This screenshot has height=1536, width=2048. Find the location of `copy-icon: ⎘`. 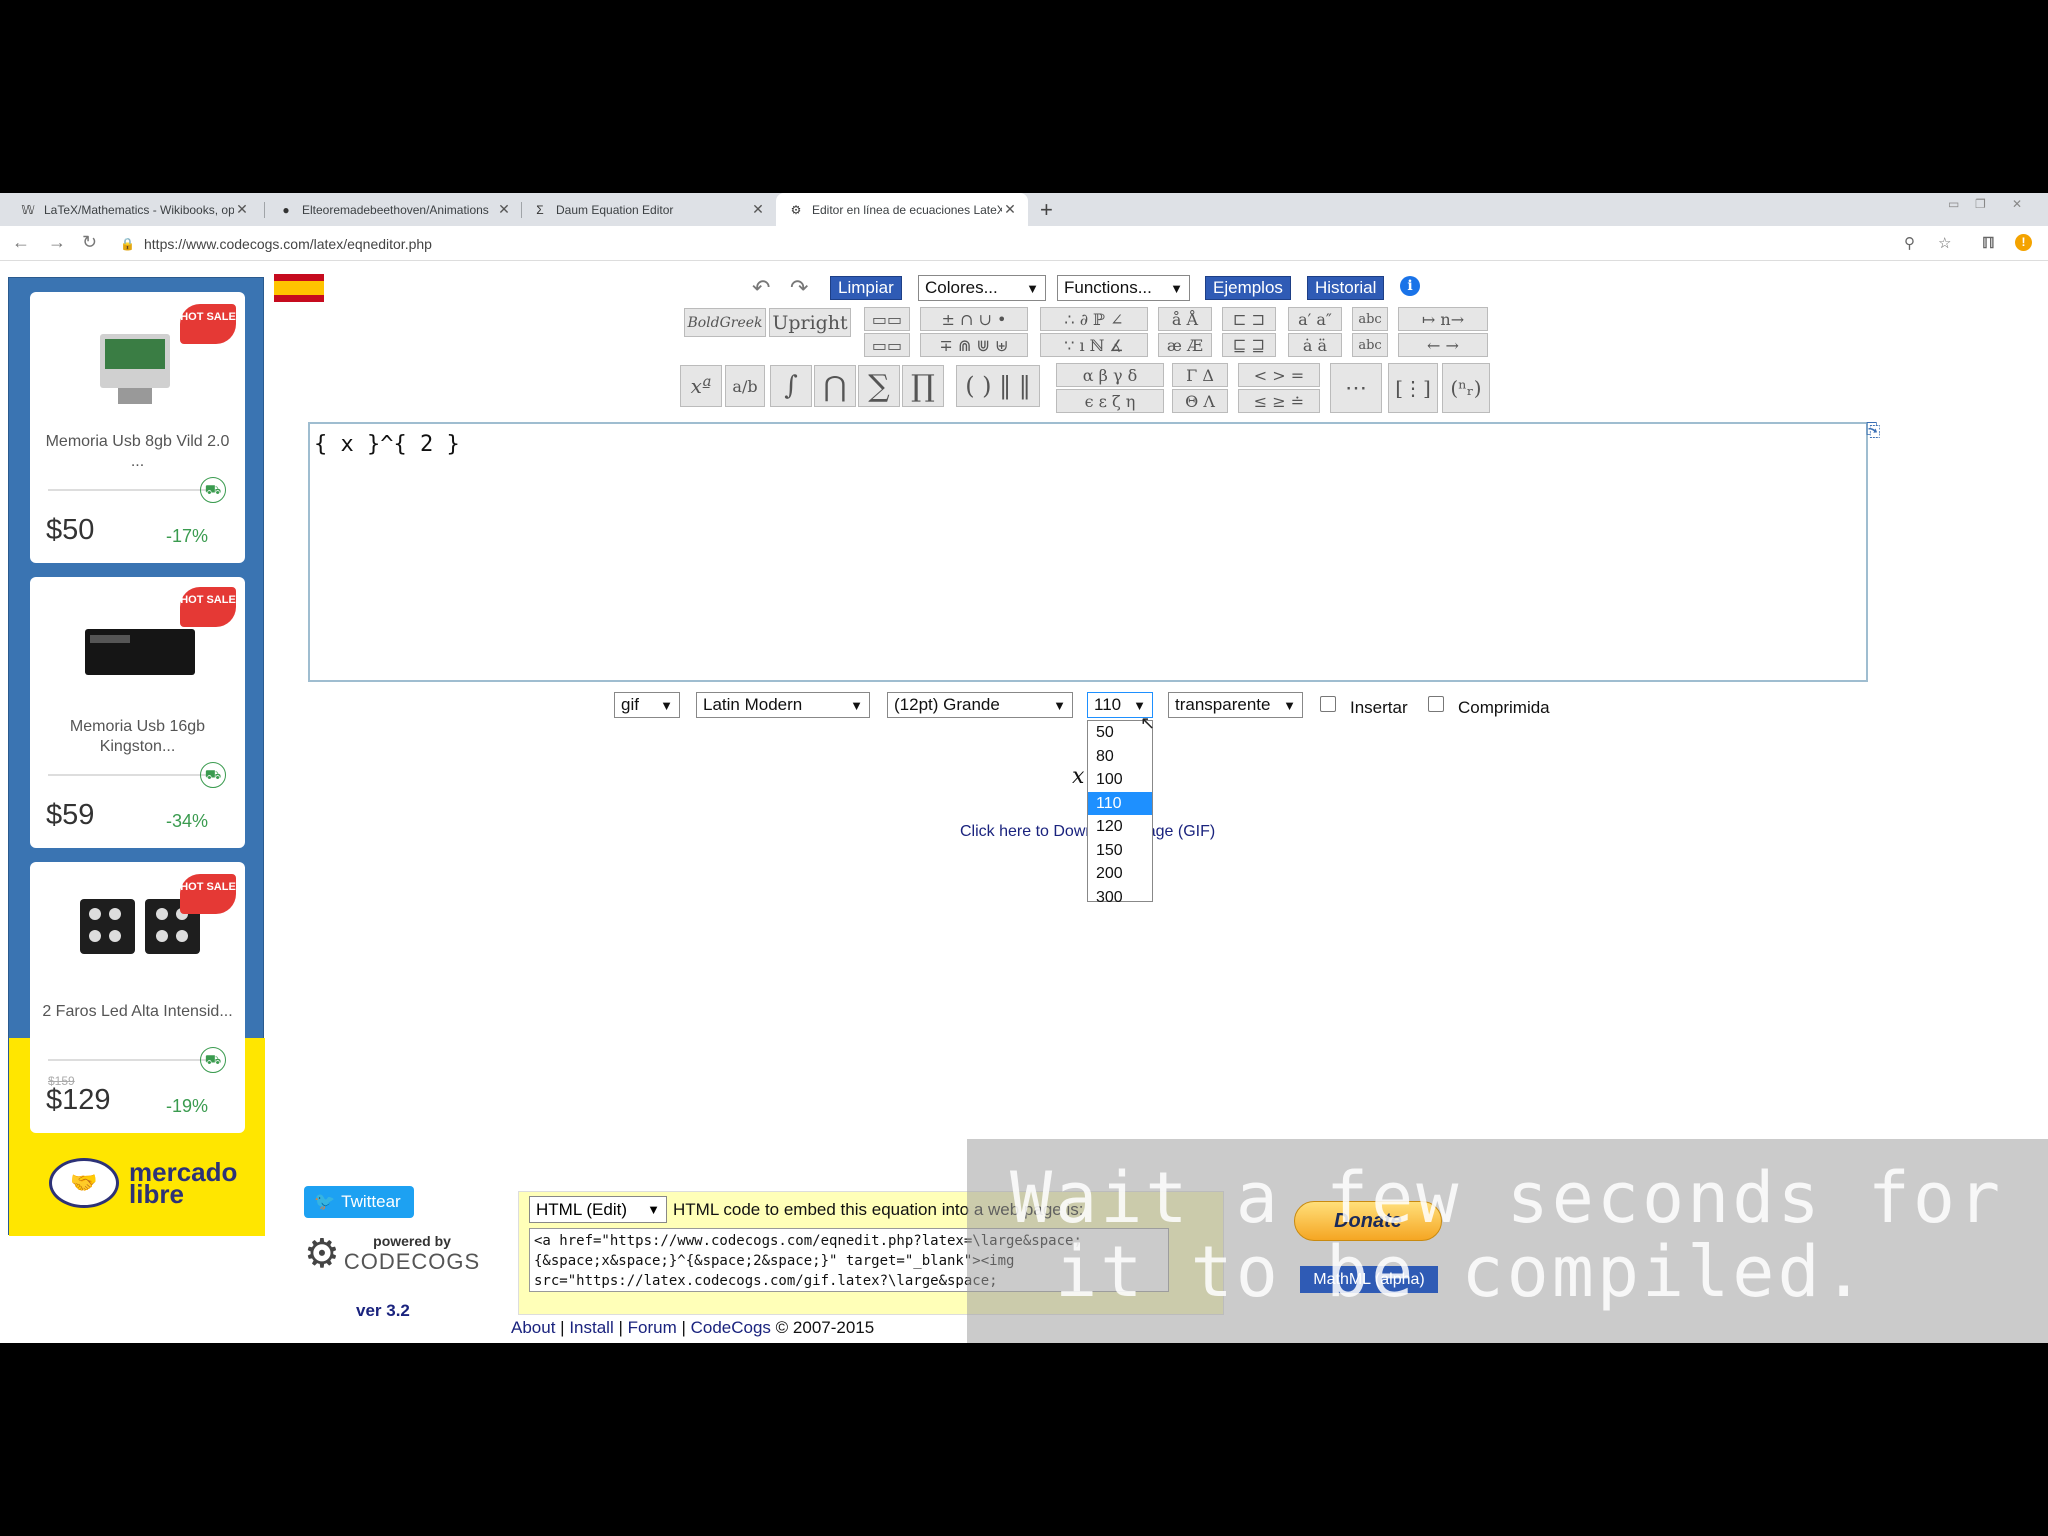

copy-icon: ⎘ is located at coordinates (1877, 432).